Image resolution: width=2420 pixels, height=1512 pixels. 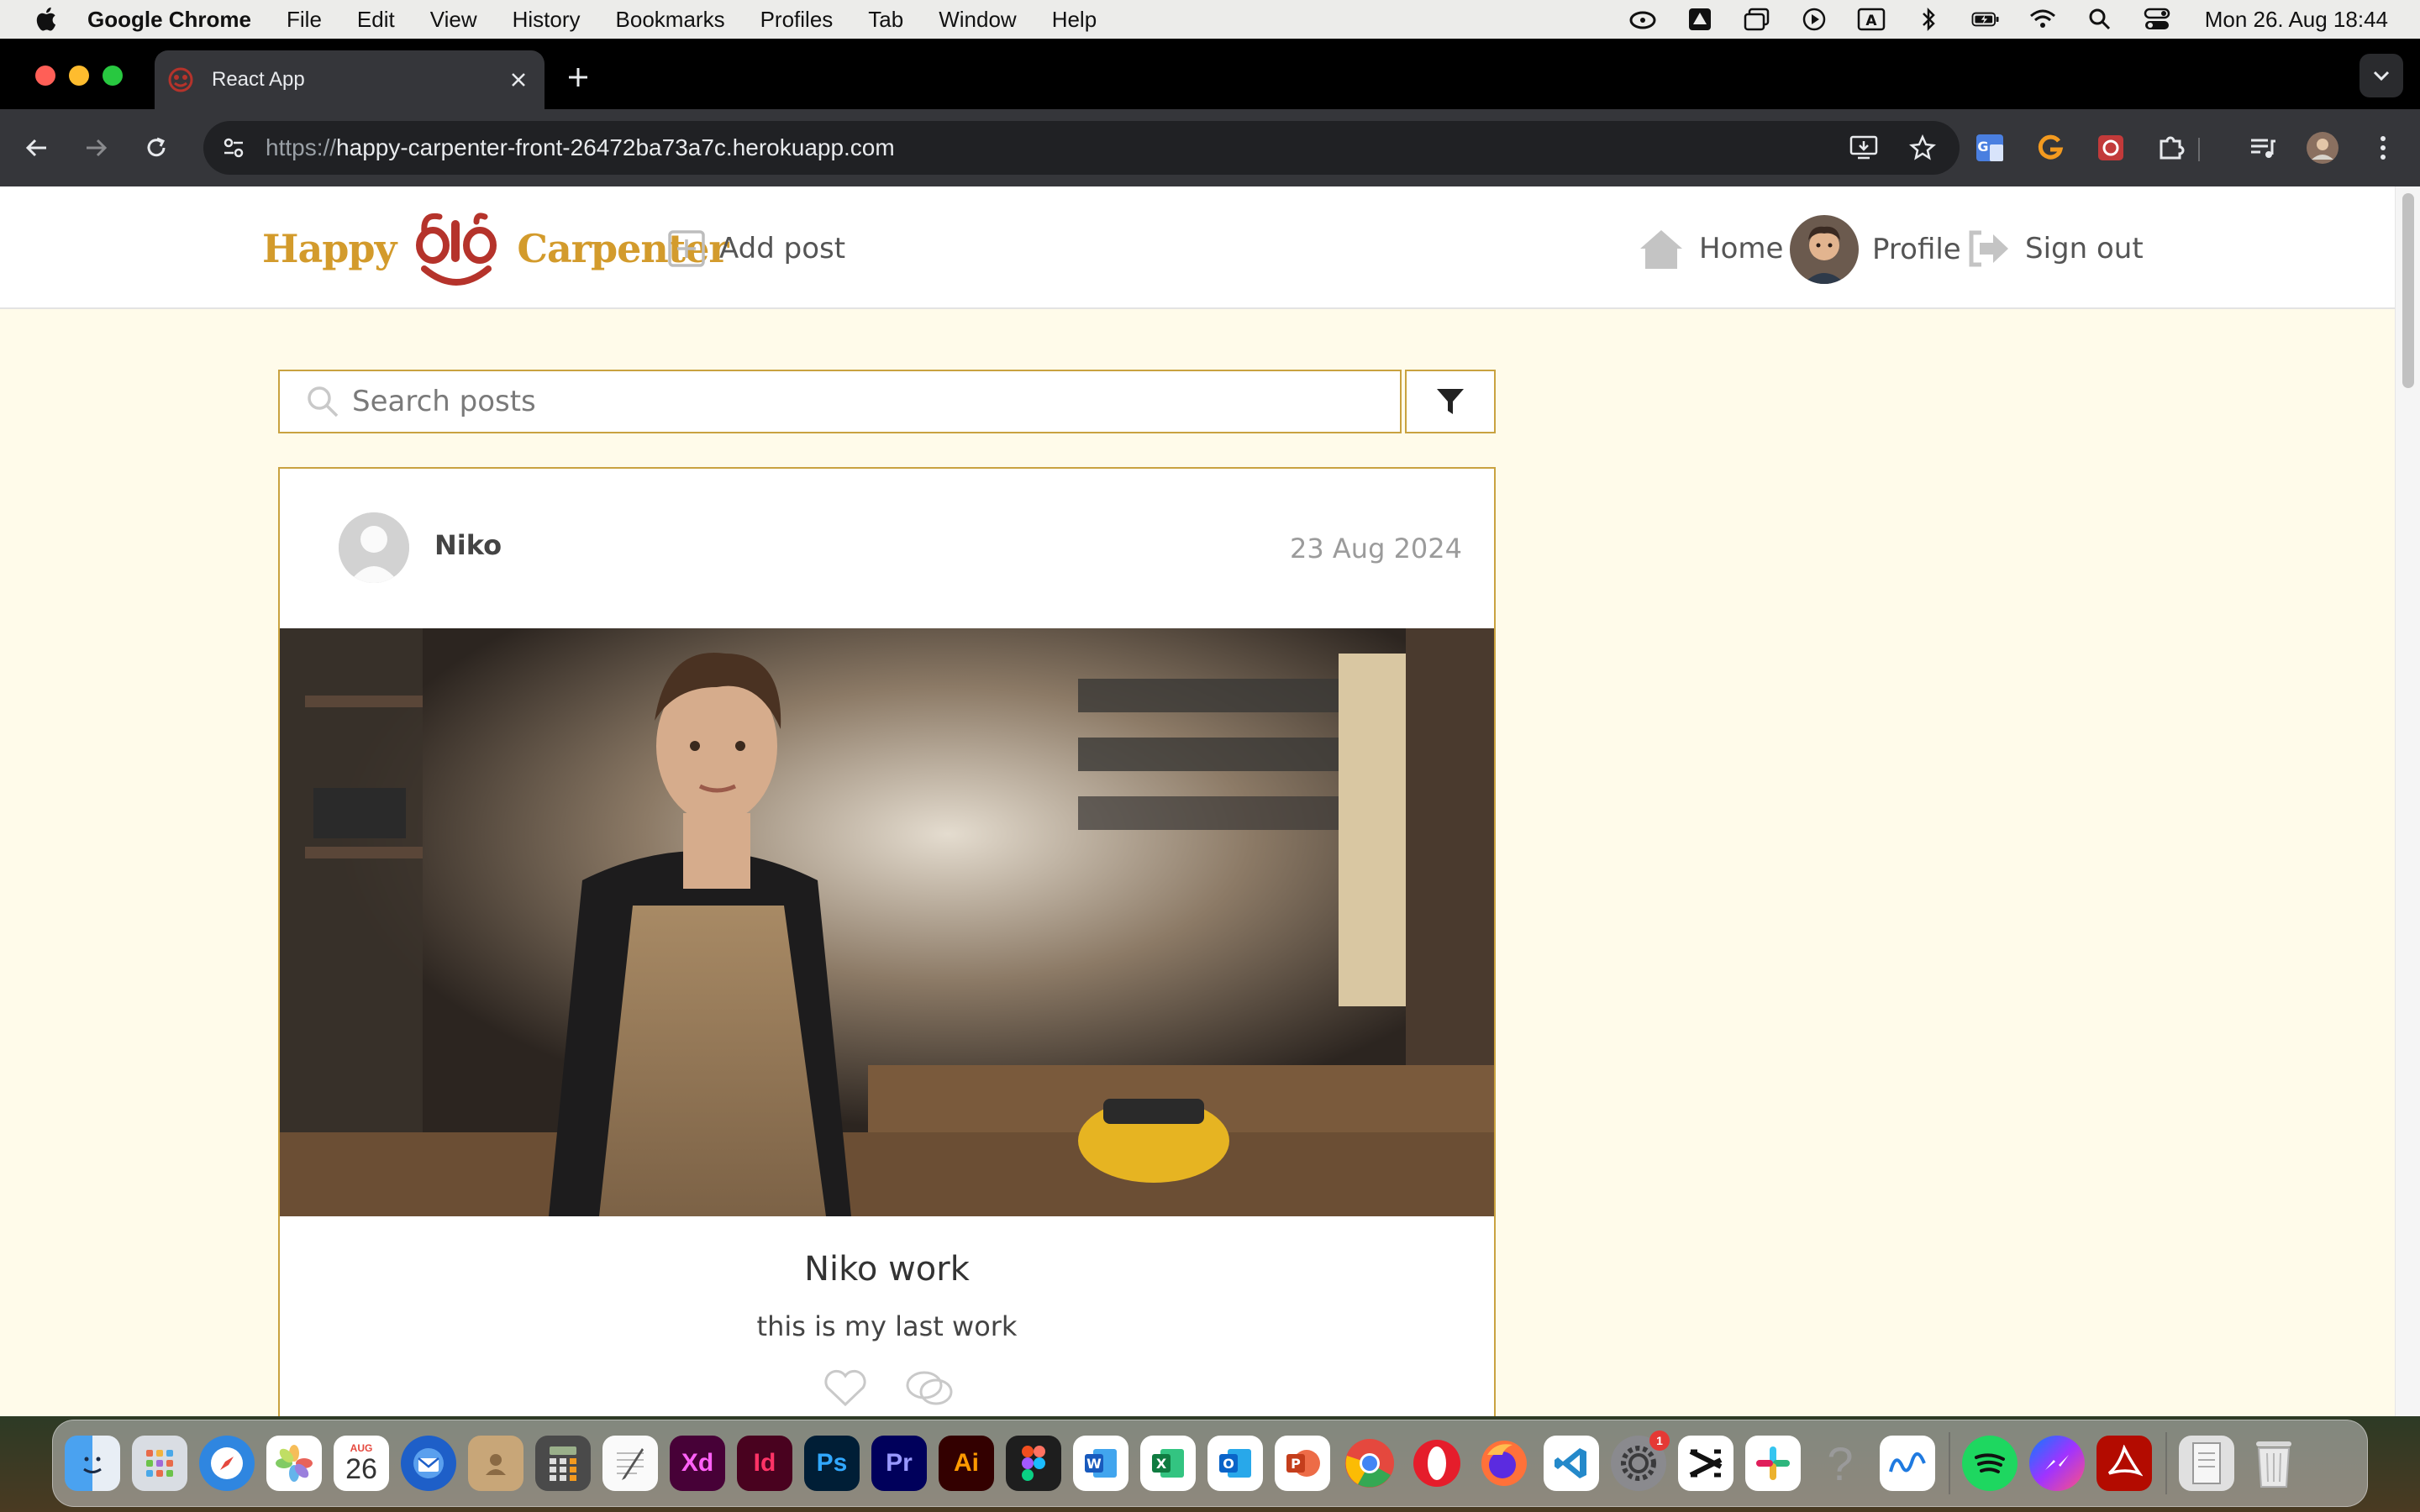 I want to click on excel-icon: X, so click(x=1168, y=1463).